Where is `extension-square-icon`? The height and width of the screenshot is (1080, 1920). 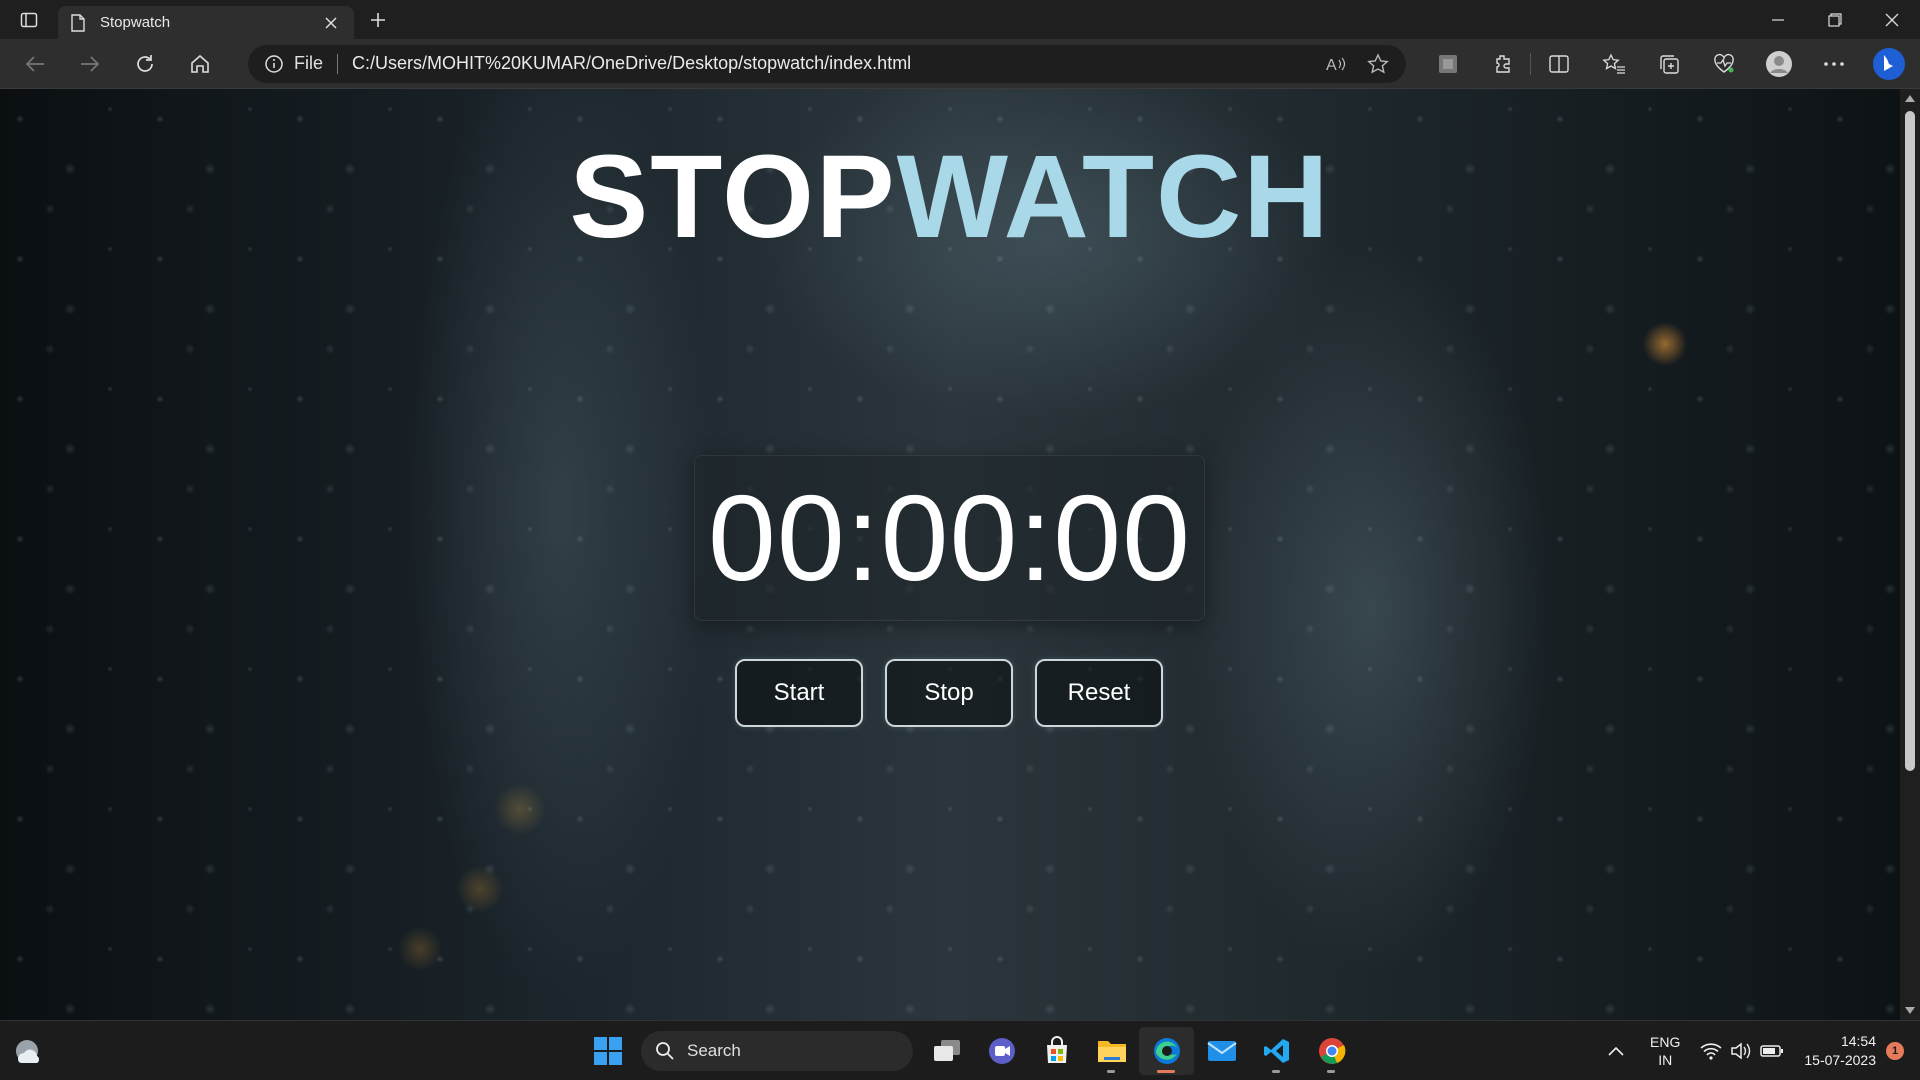 extension-square-icon is located at coordinates (1447, 64).